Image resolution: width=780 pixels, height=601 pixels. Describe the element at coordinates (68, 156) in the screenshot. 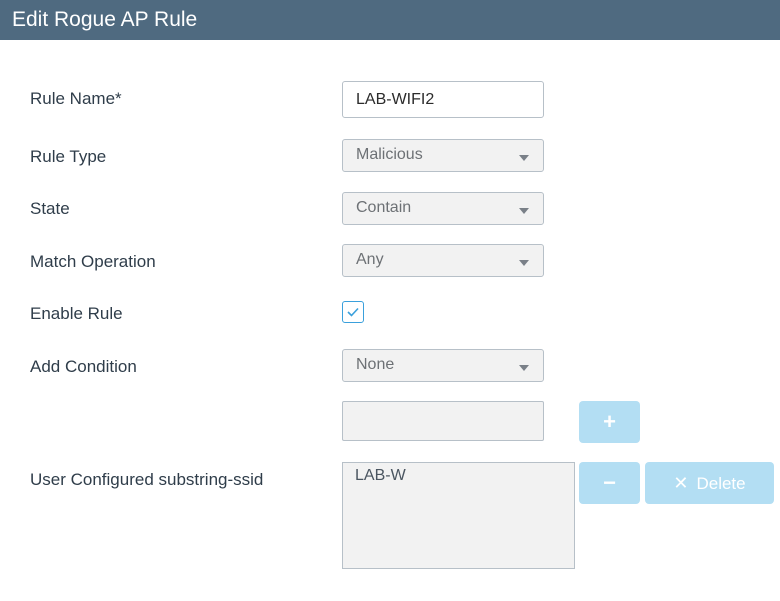

I see `rule-type-label: Rule Type` at that location.